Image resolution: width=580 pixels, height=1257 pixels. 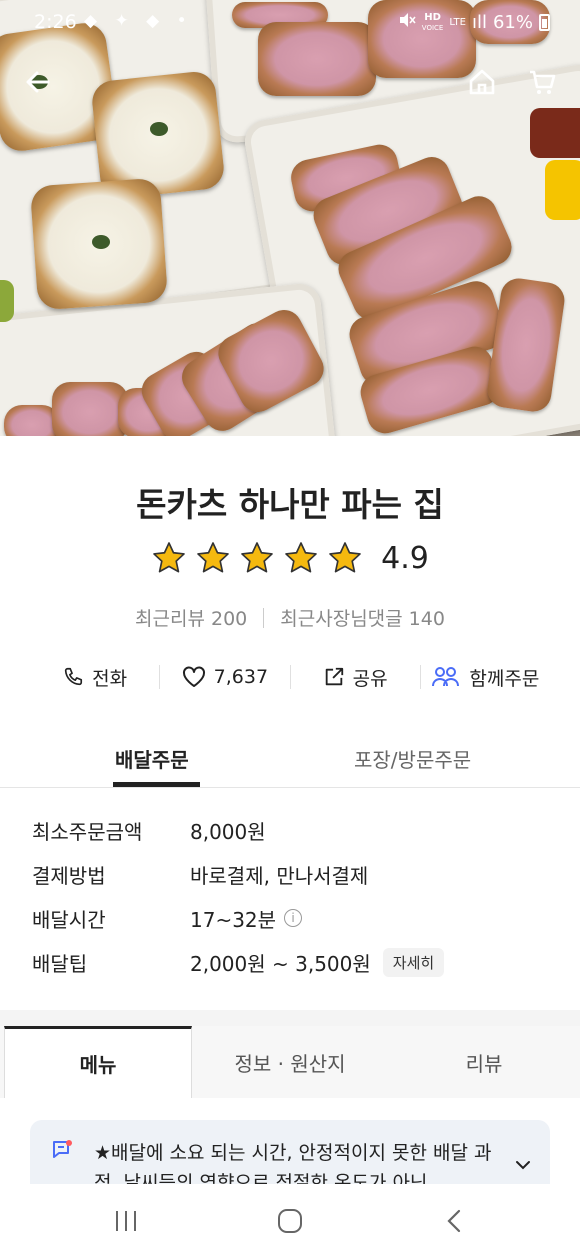 I want to click on tab-indicator, so click(x=156, y=784).